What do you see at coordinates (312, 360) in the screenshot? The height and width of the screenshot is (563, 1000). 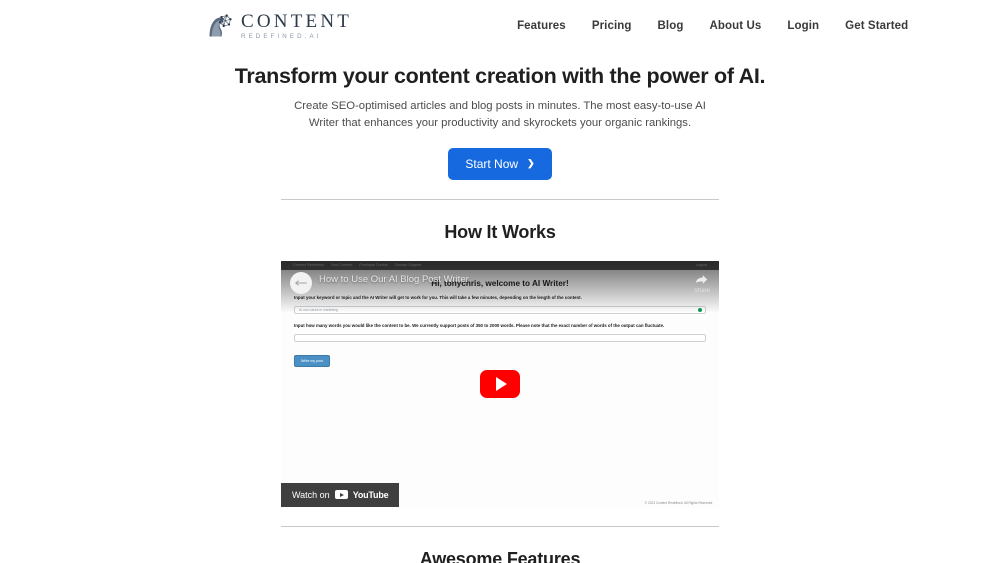 I see `embedded-write-my-post-button: Write my post` at bounding box center [312, 360].